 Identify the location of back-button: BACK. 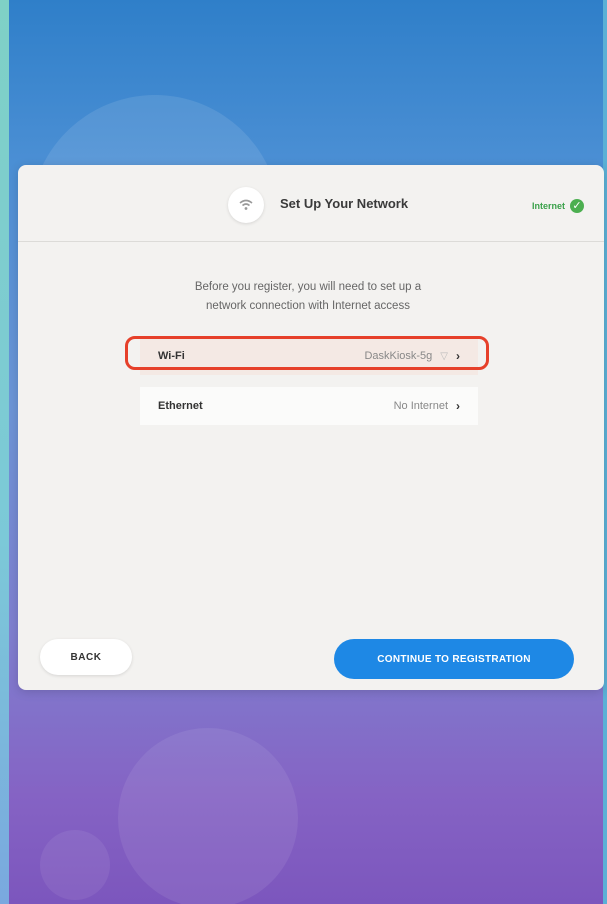
(86, 657).